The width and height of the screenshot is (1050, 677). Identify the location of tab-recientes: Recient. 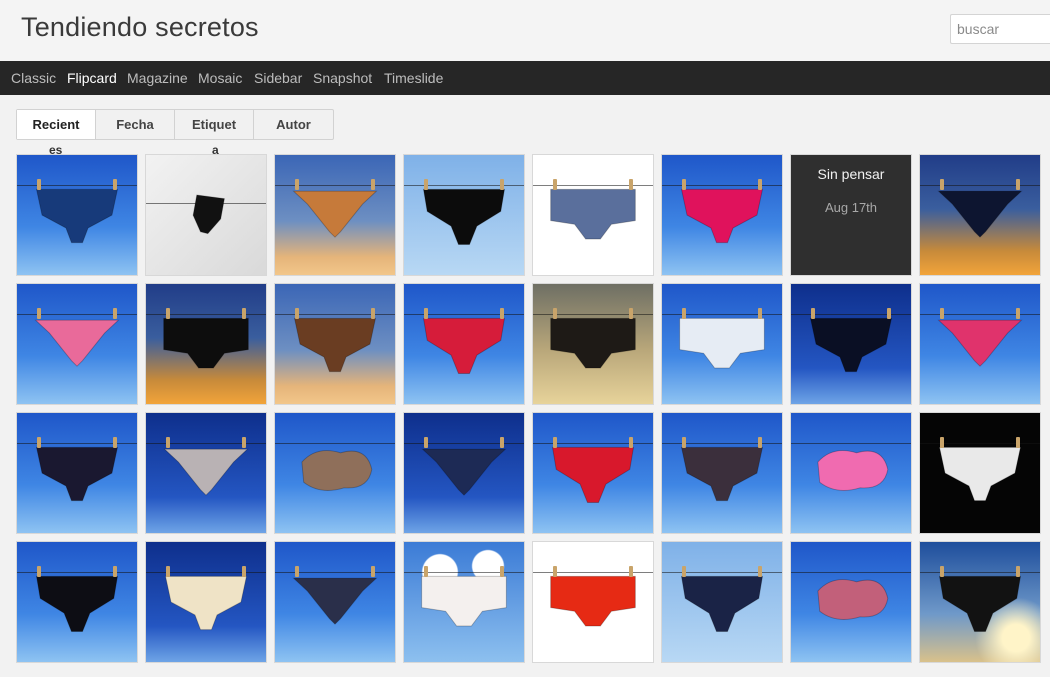
(56, 124).